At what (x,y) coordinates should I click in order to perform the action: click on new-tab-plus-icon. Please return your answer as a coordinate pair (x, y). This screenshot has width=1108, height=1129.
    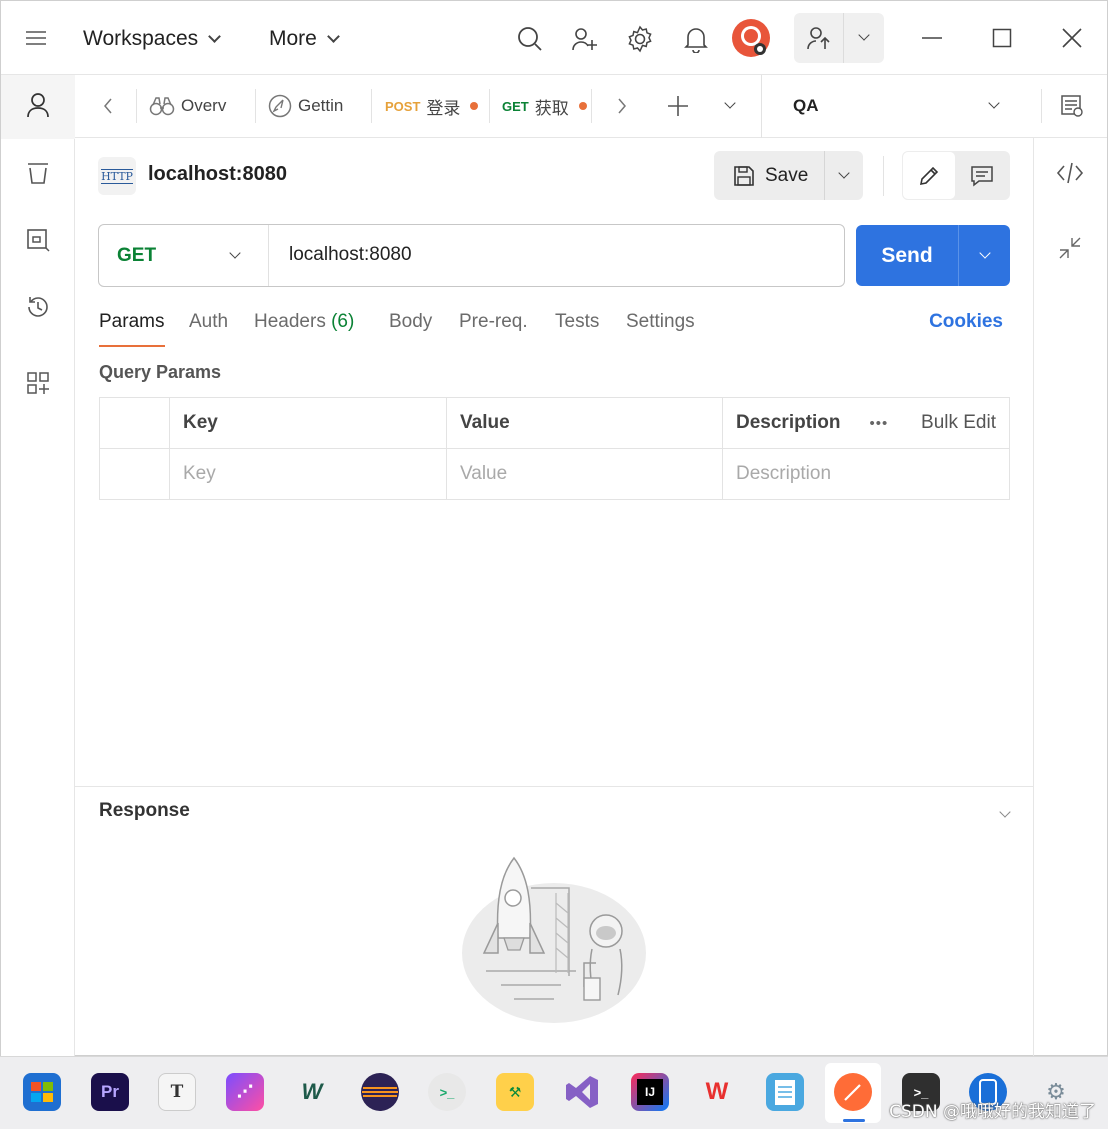
    Looking at the image, I should click on (678, 106).